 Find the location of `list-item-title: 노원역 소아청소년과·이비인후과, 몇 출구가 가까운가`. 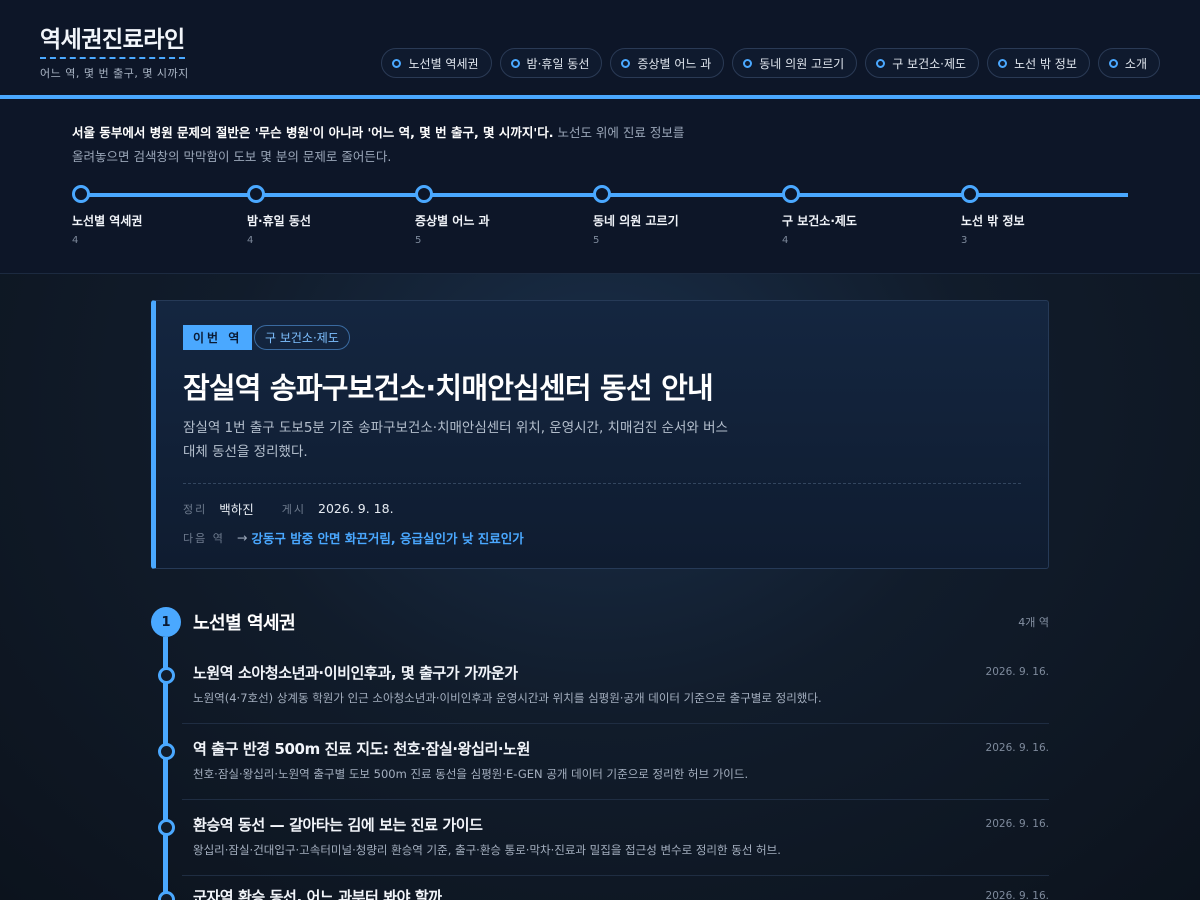

list-item-title: 노원역 소아청소년과·이비인후과, 몇 출구가 가까운가 is located at coordinates (355, 672).